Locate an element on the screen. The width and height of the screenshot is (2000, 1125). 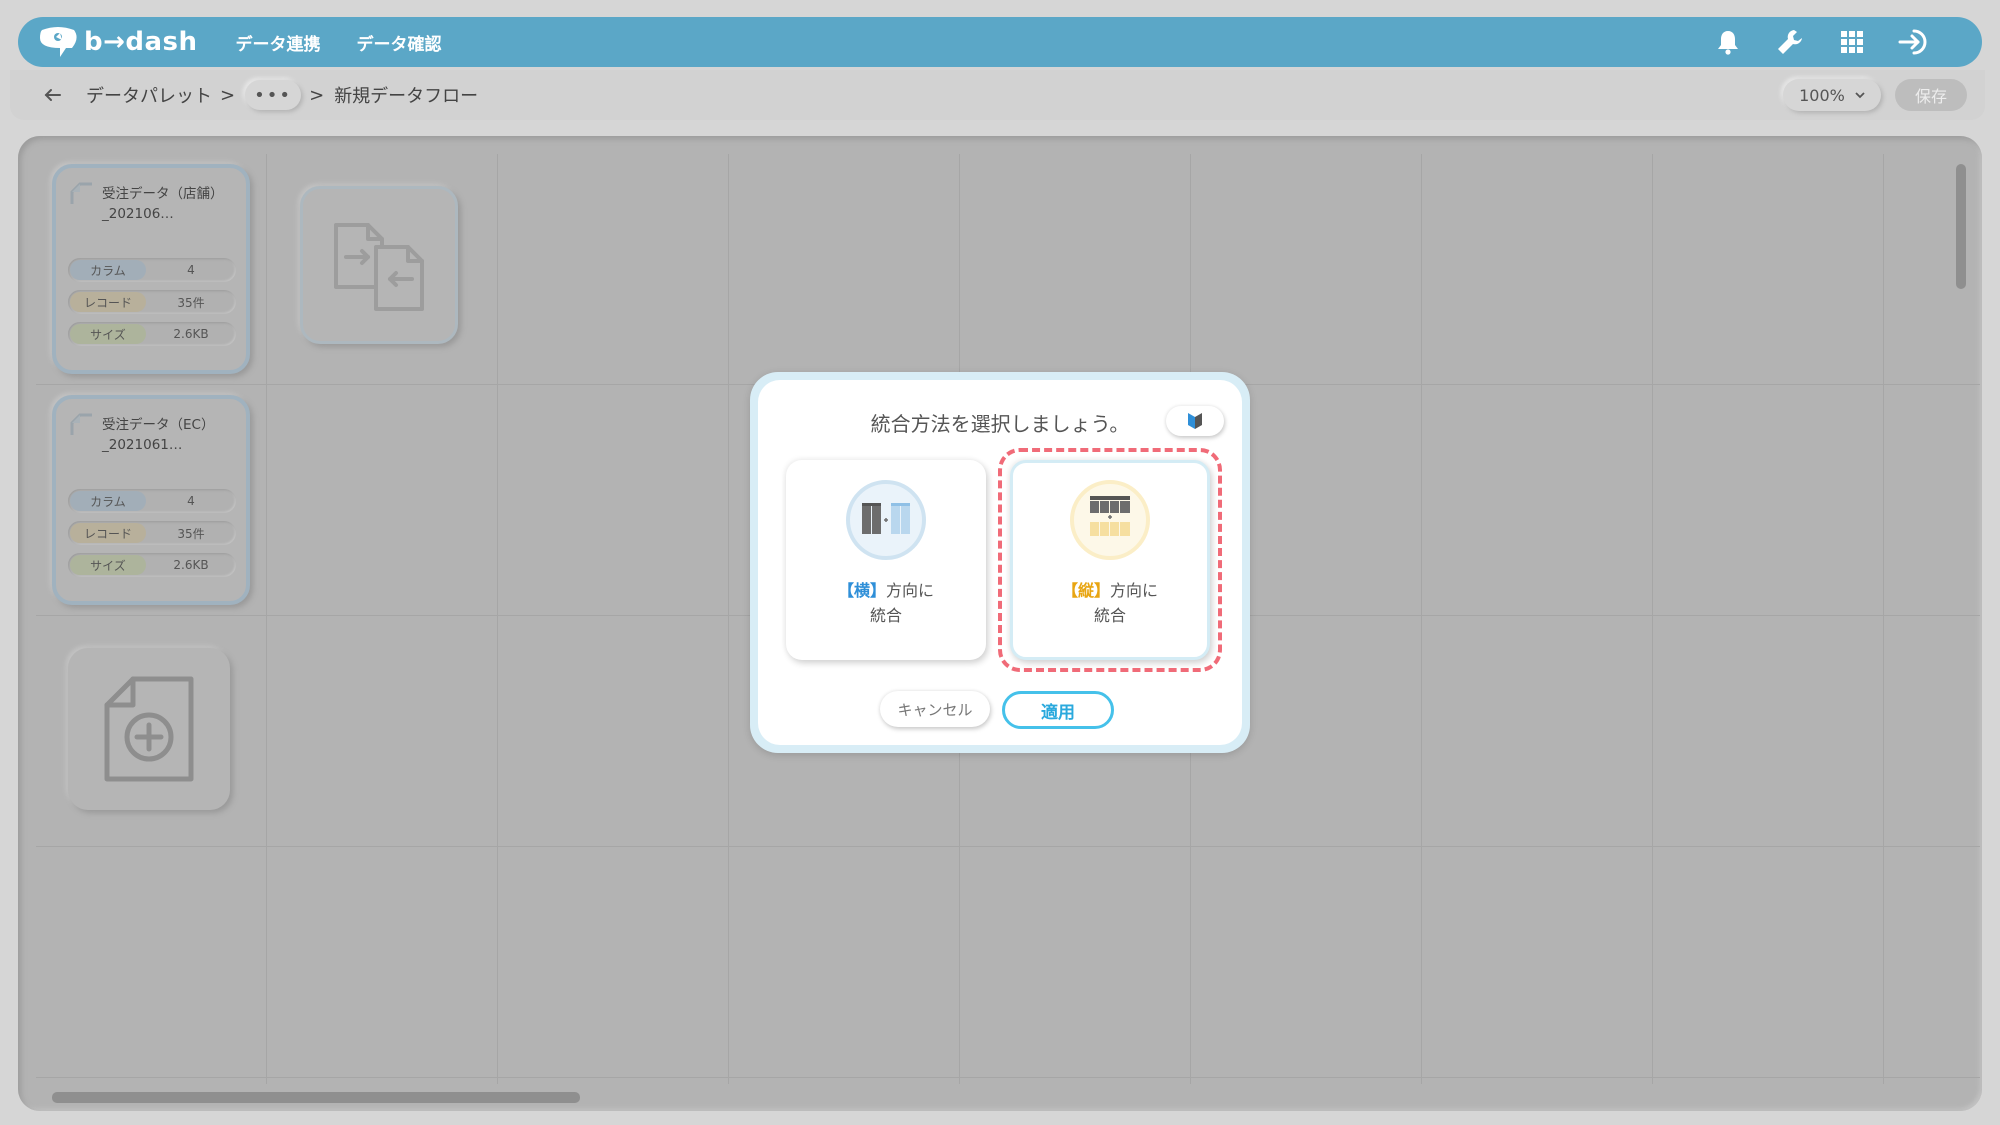
beginner-mark-icon is located at coordinates (1195, 421).